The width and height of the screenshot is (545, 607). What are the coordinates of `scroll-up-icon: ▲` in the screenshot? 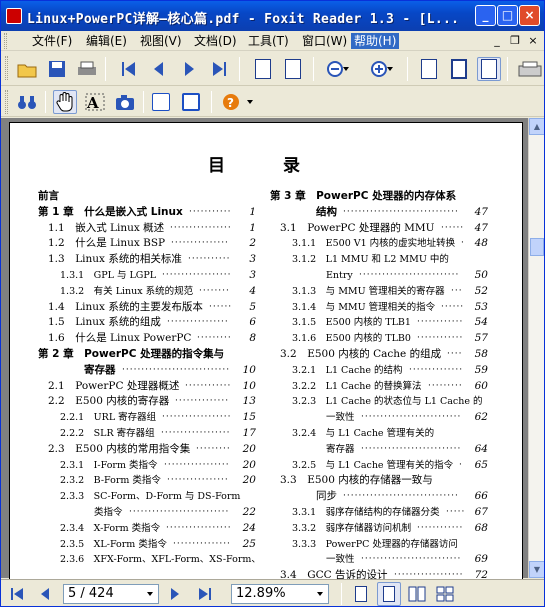 It's located at (536, 126).